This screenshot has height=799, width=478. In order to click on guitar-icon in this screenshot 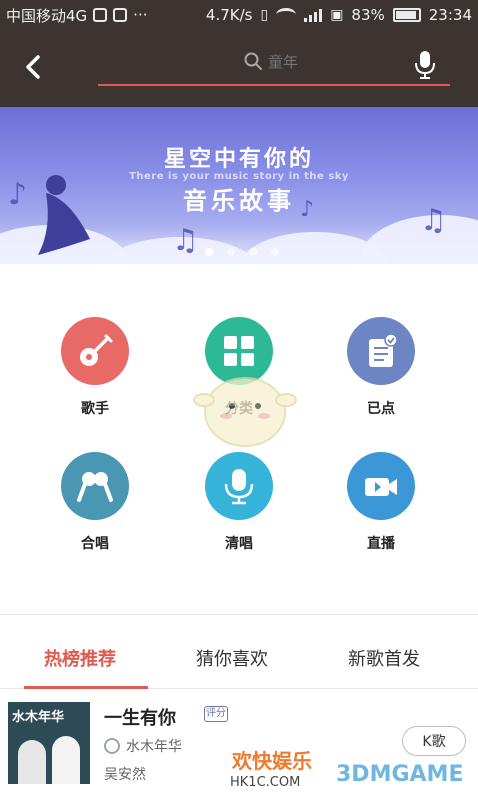, I will do `click(96, 350)`.